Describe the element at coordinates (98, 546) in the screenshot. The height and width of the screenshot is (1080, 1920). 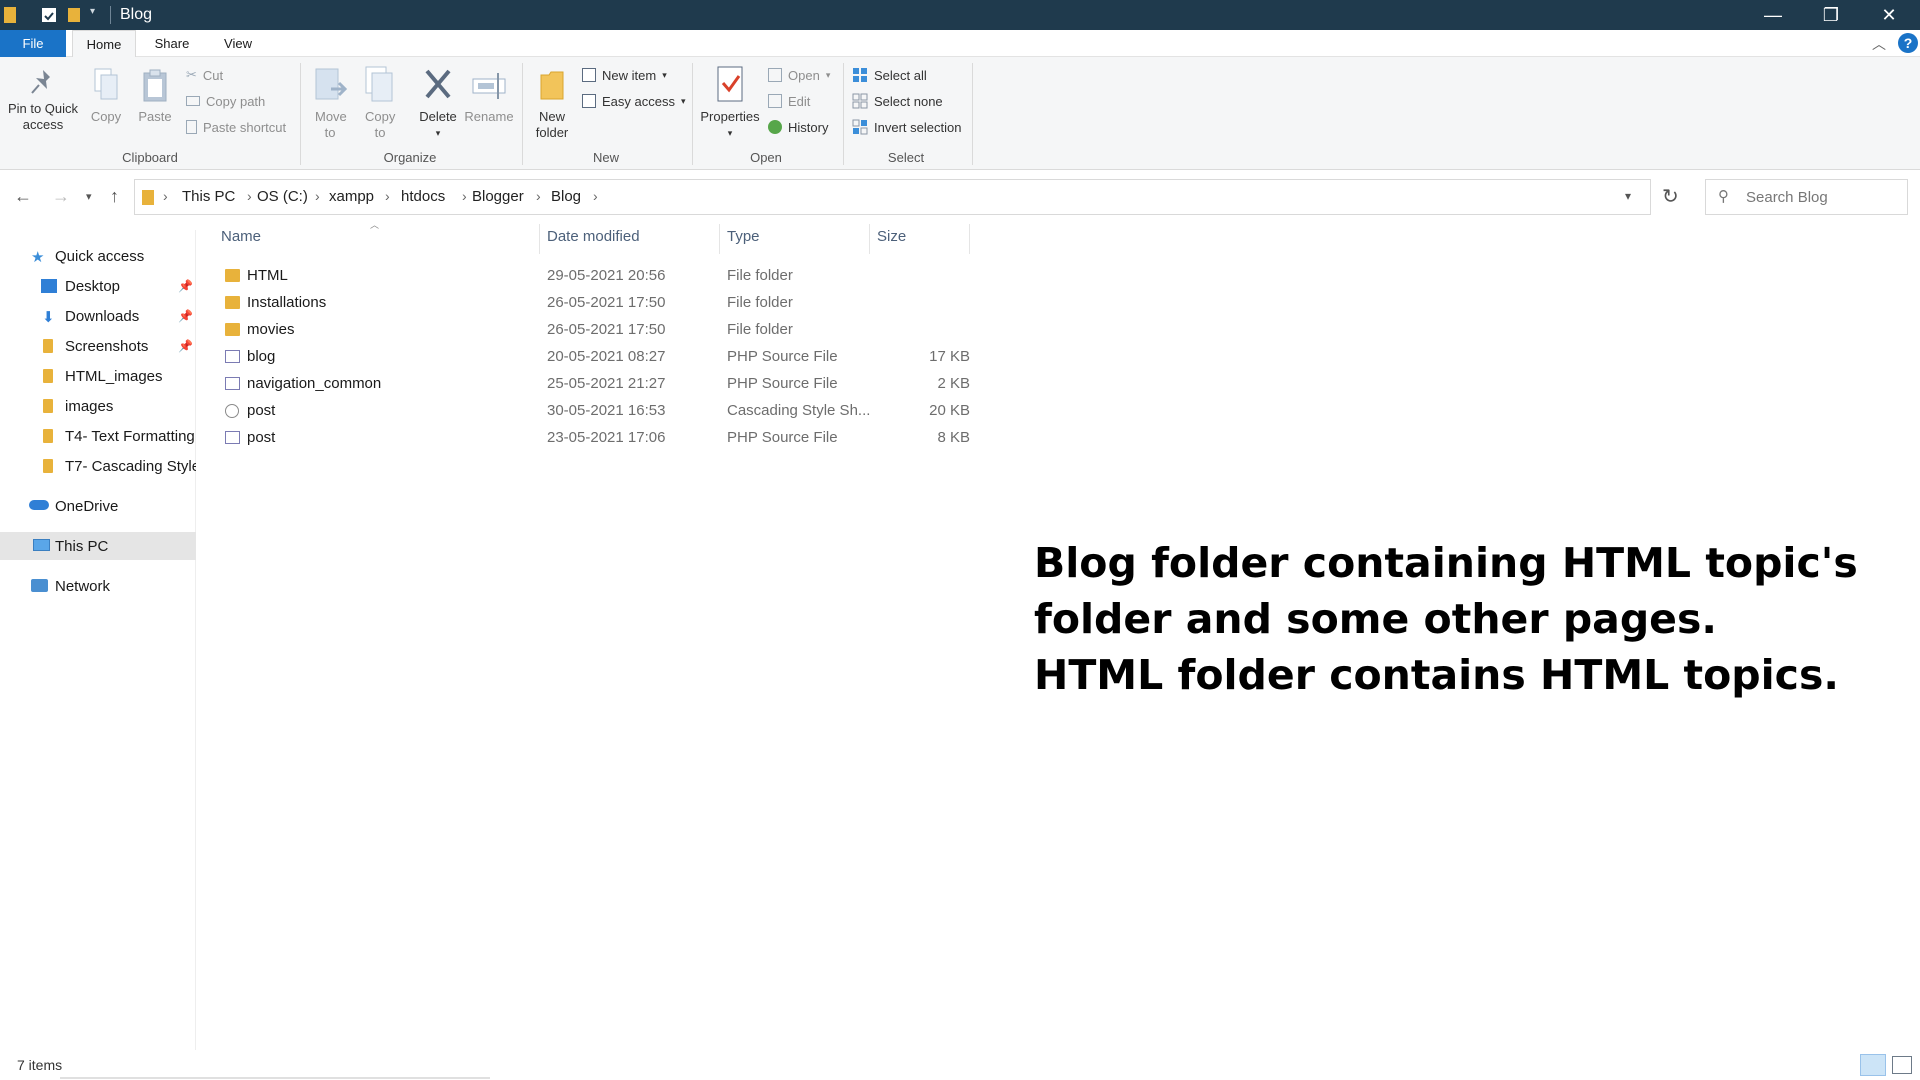
I see `nav-this-pc: This PC` at that location.